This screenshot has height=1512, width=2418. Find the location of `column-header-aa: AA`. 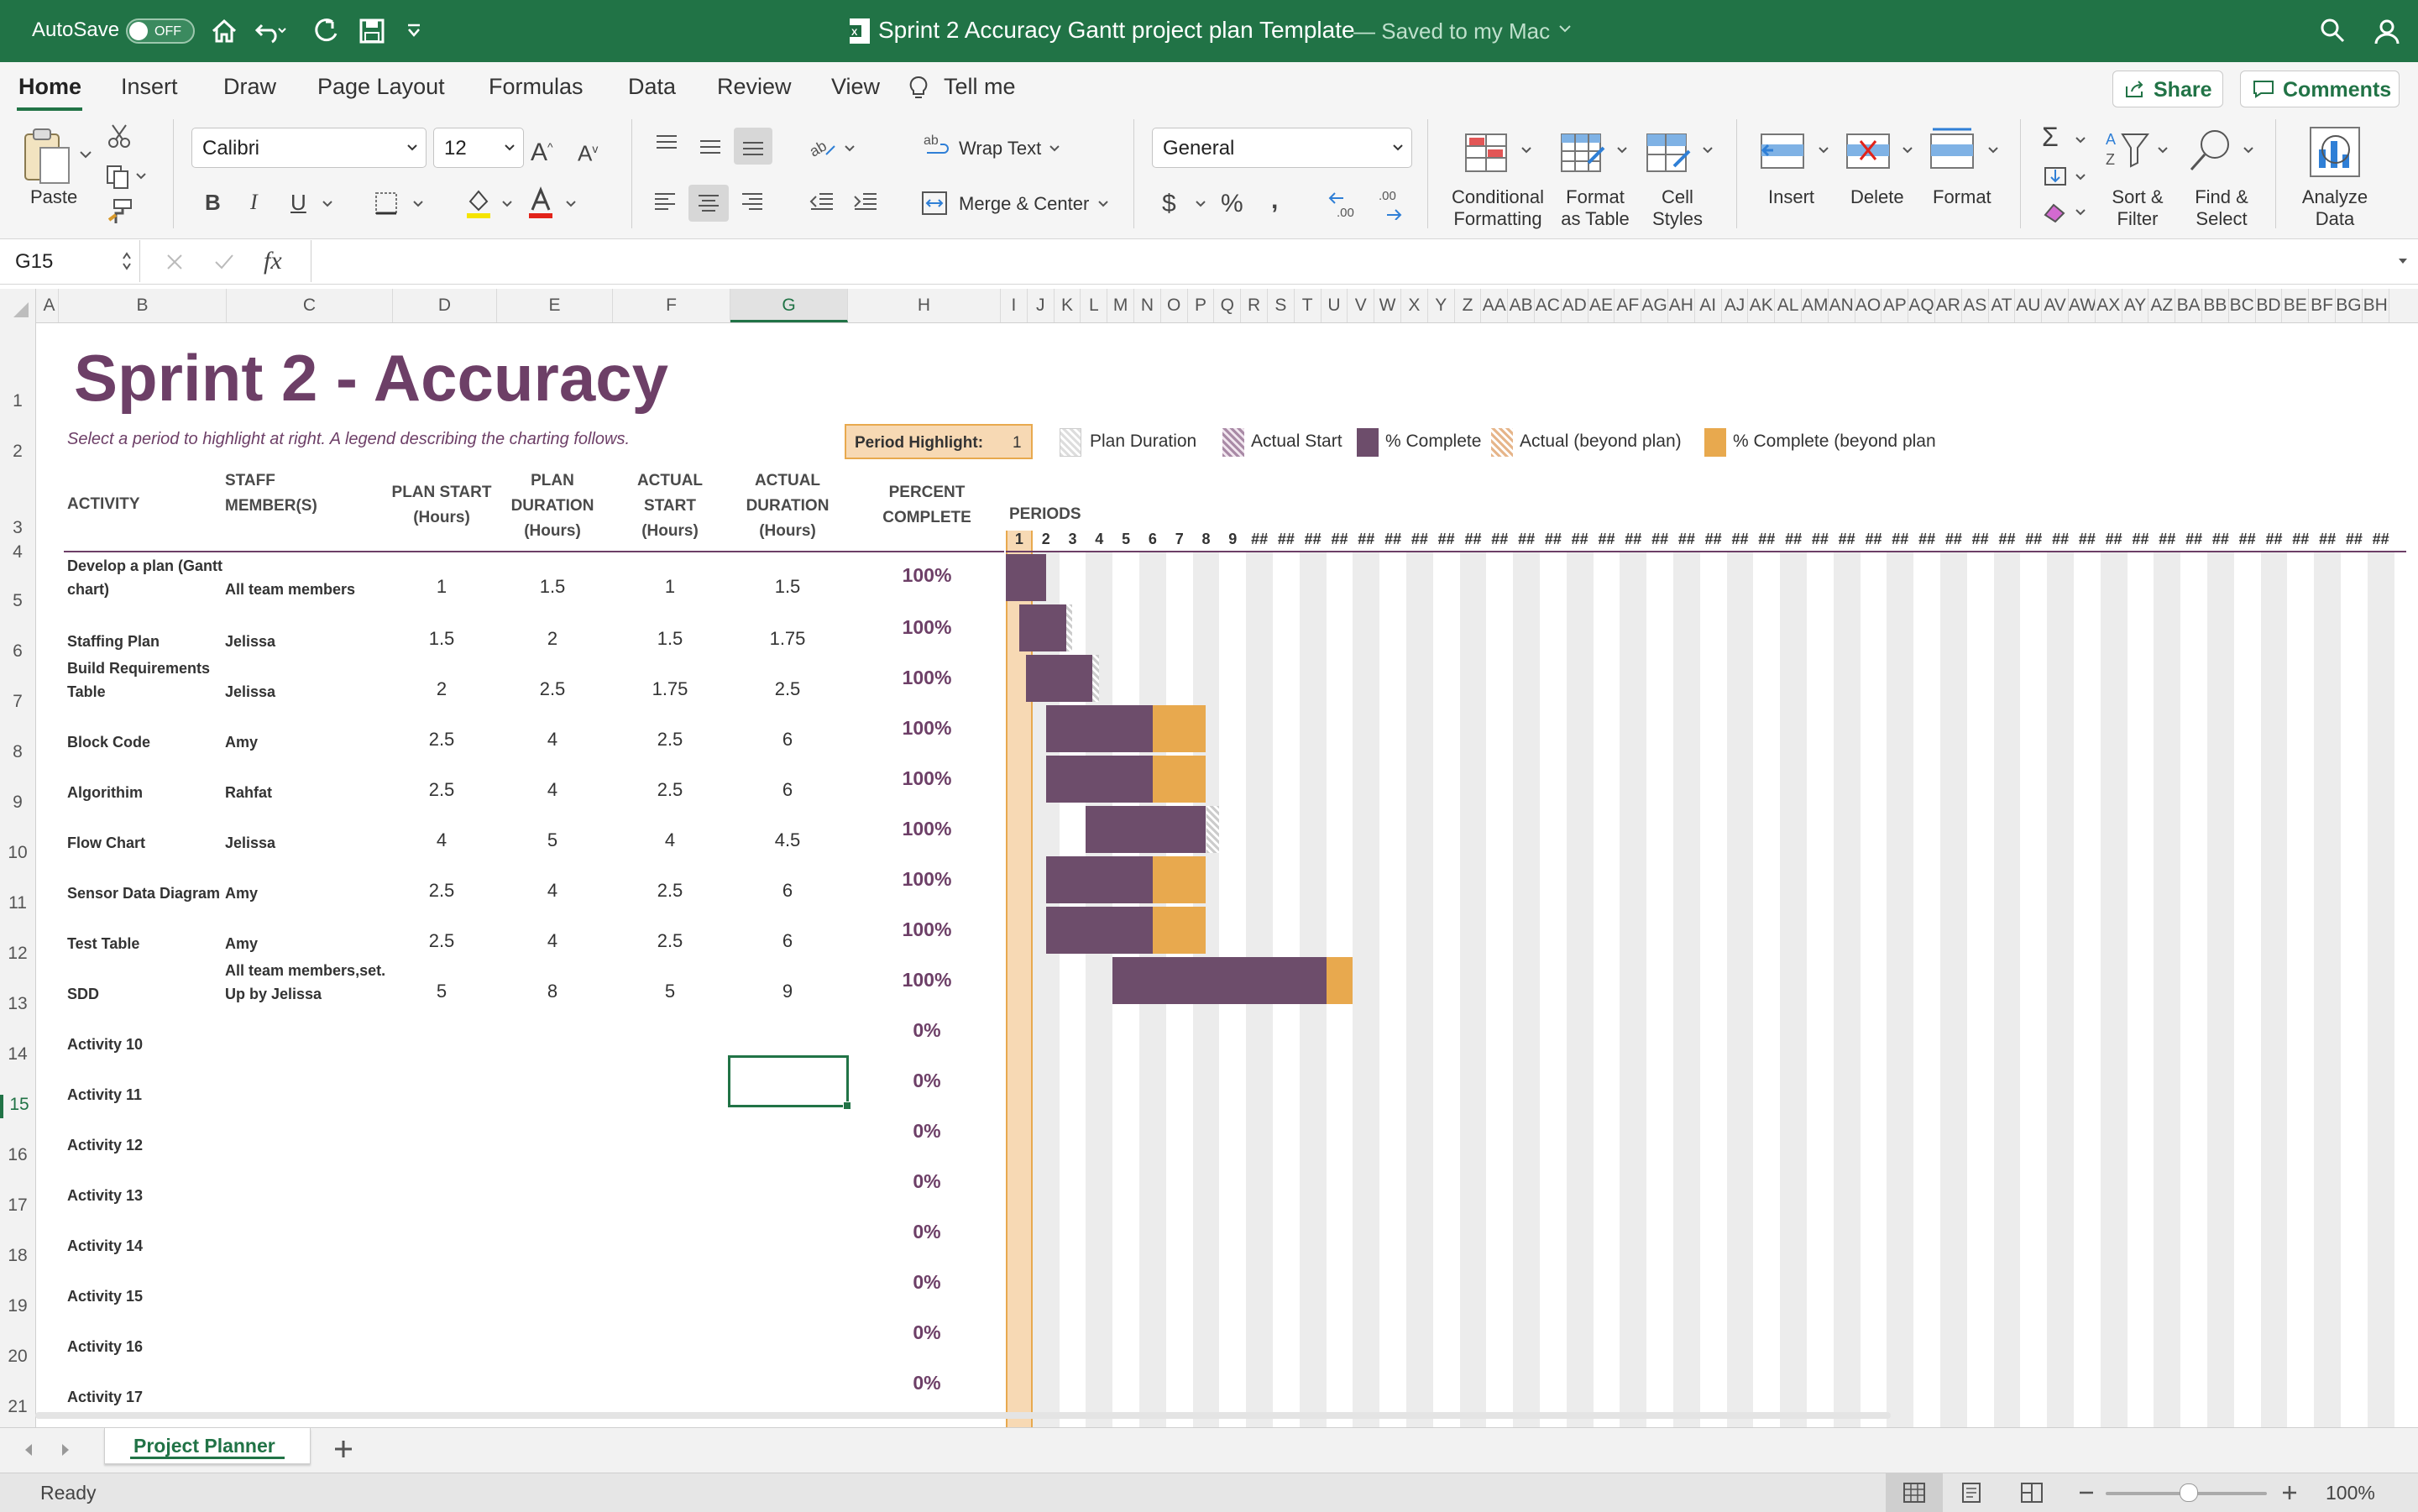

column-header-aa: AA is located at coordinates (1495, 305).